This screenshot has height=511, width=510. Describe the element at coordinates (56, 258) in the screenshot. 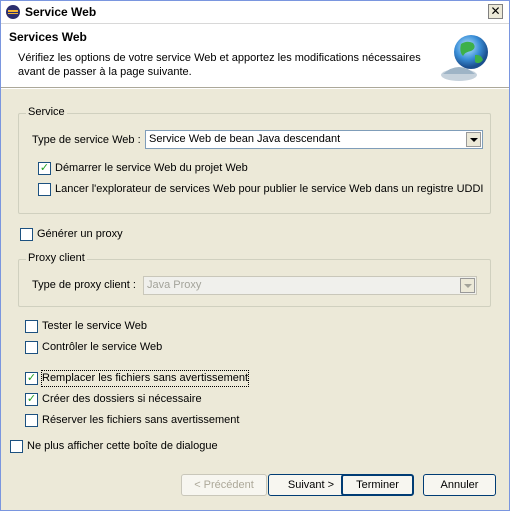

I see `proxy-client-group-legend: Proxy client` at that location.